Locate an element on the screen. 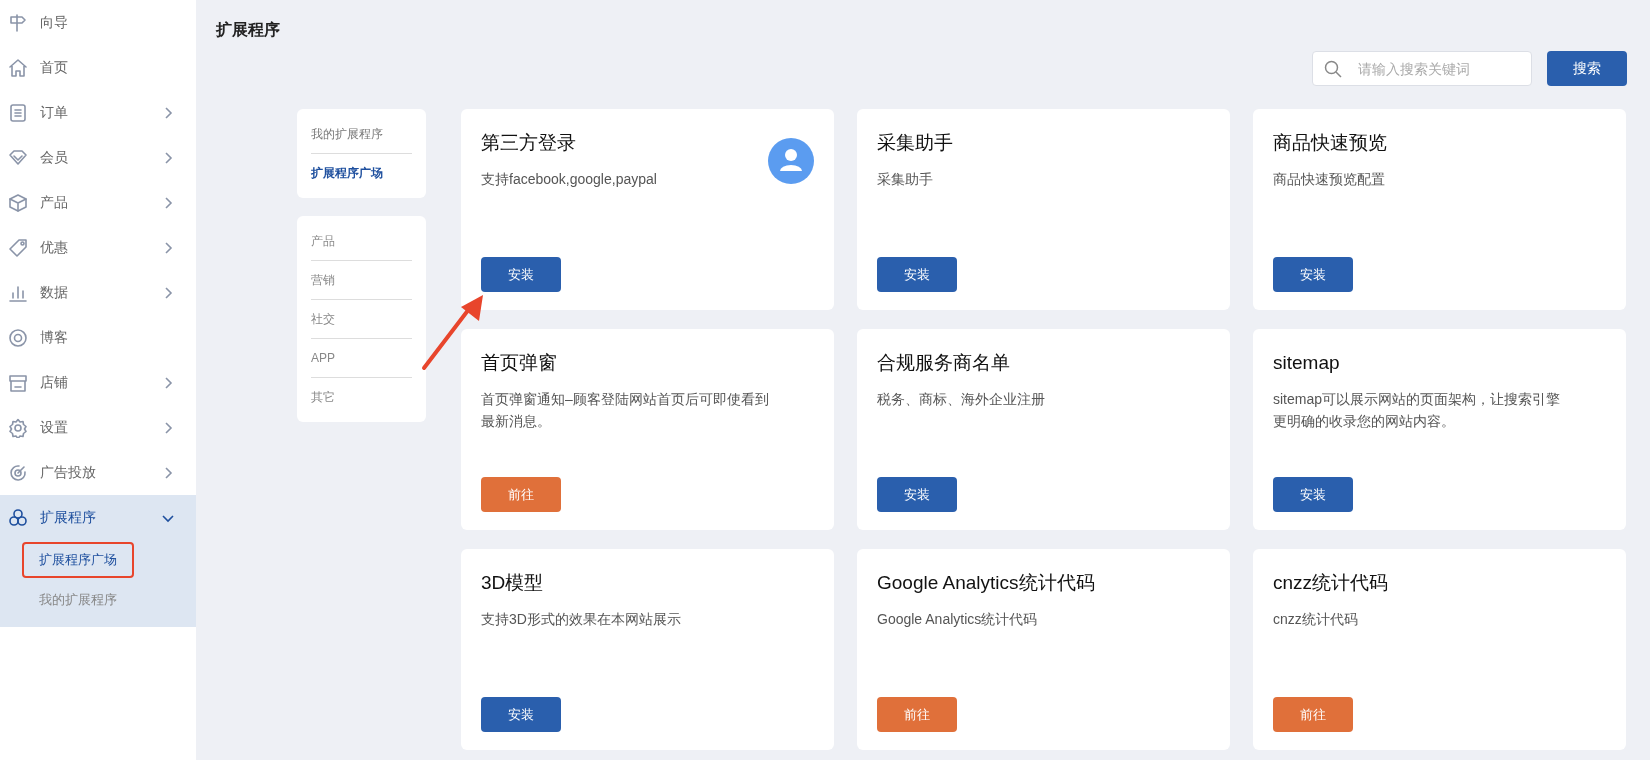 The height and width of the screenshot is (760, 1650). card-title: 合规服务商名单 is located at coordinates (943, 363).